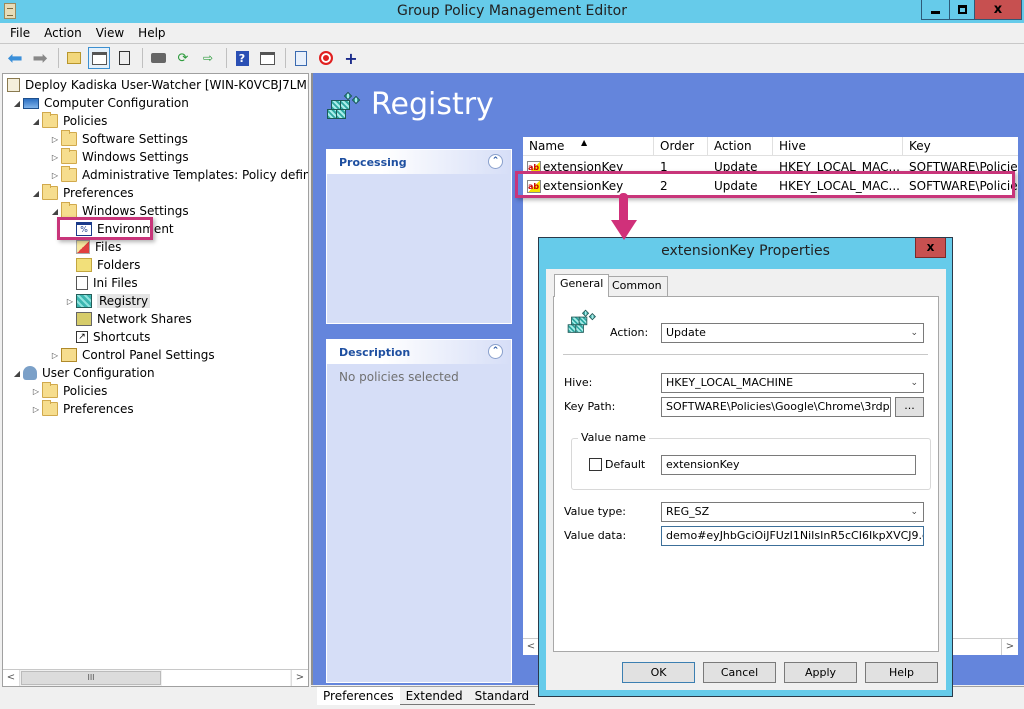 Image resolution: width=1024 pixels, height=709 pixels. I want to click on column-order: Order, so click(681, 146).